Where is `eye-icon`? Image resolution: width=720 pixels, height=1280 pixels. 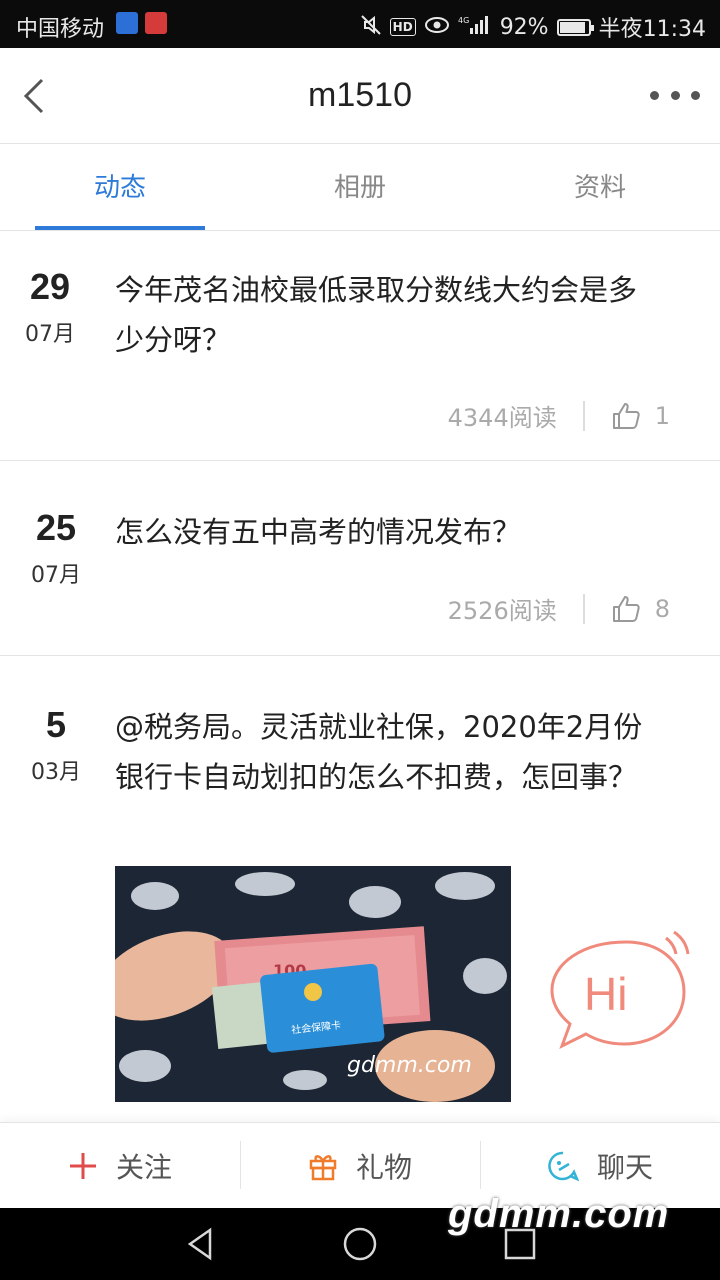 eye-icon is located at coordinates (437, 27).